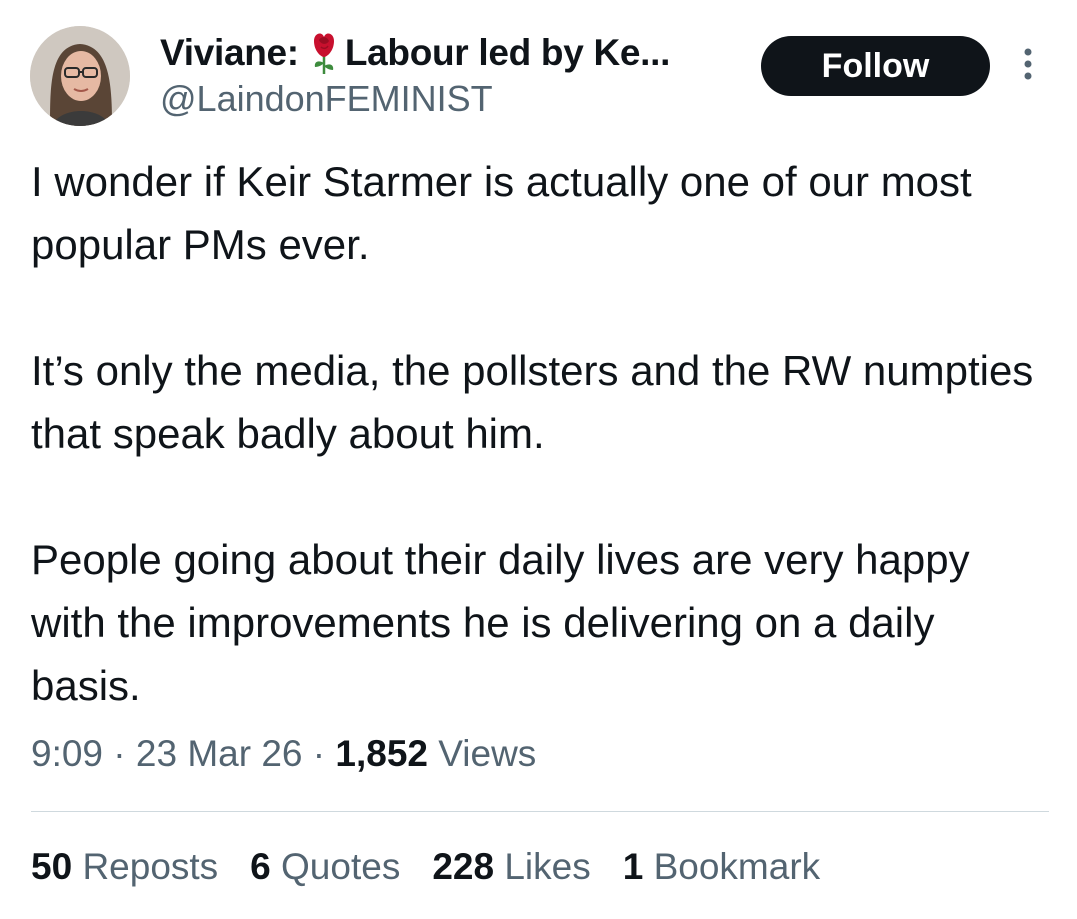 Image resolution: width=1077 pixels, height=919 pixels. What do you see at coordinates (381, 753) in the screenshot?
I see `views-count: 1,852` at bounding box center [381, 753].